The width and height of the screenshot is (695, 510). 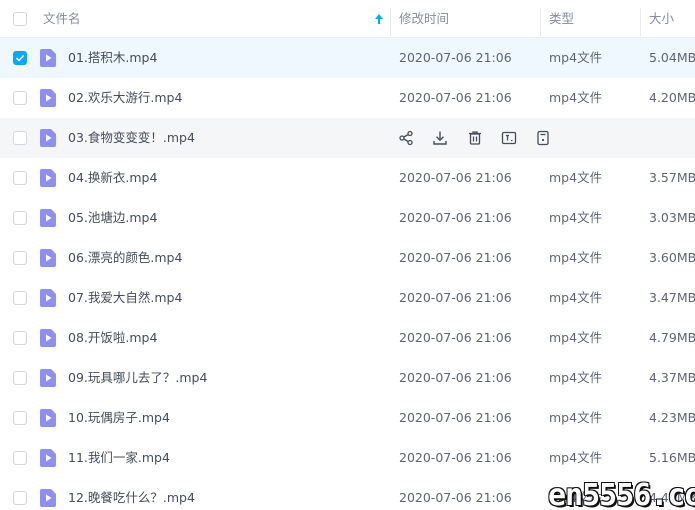 I want to click on select-all-checkbox, so click(x=20, y=19).